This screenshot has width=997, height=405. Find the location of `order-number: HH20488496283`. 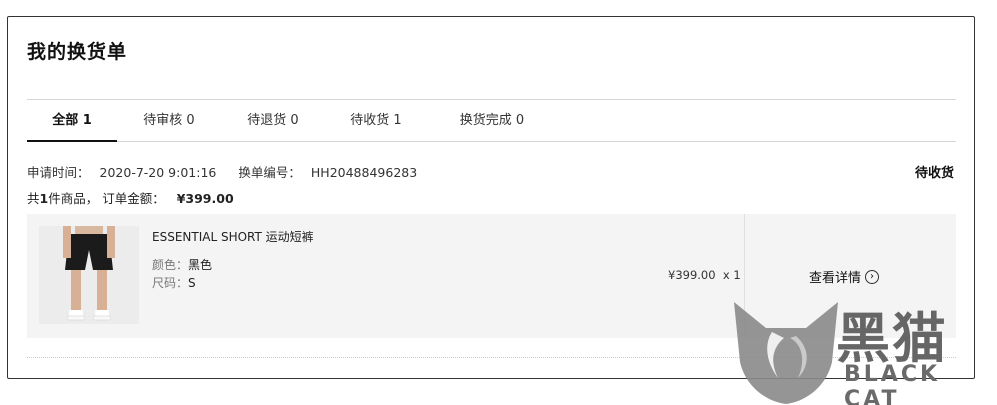

order-number: HH20488496283 is located at coordinates (364, 172).